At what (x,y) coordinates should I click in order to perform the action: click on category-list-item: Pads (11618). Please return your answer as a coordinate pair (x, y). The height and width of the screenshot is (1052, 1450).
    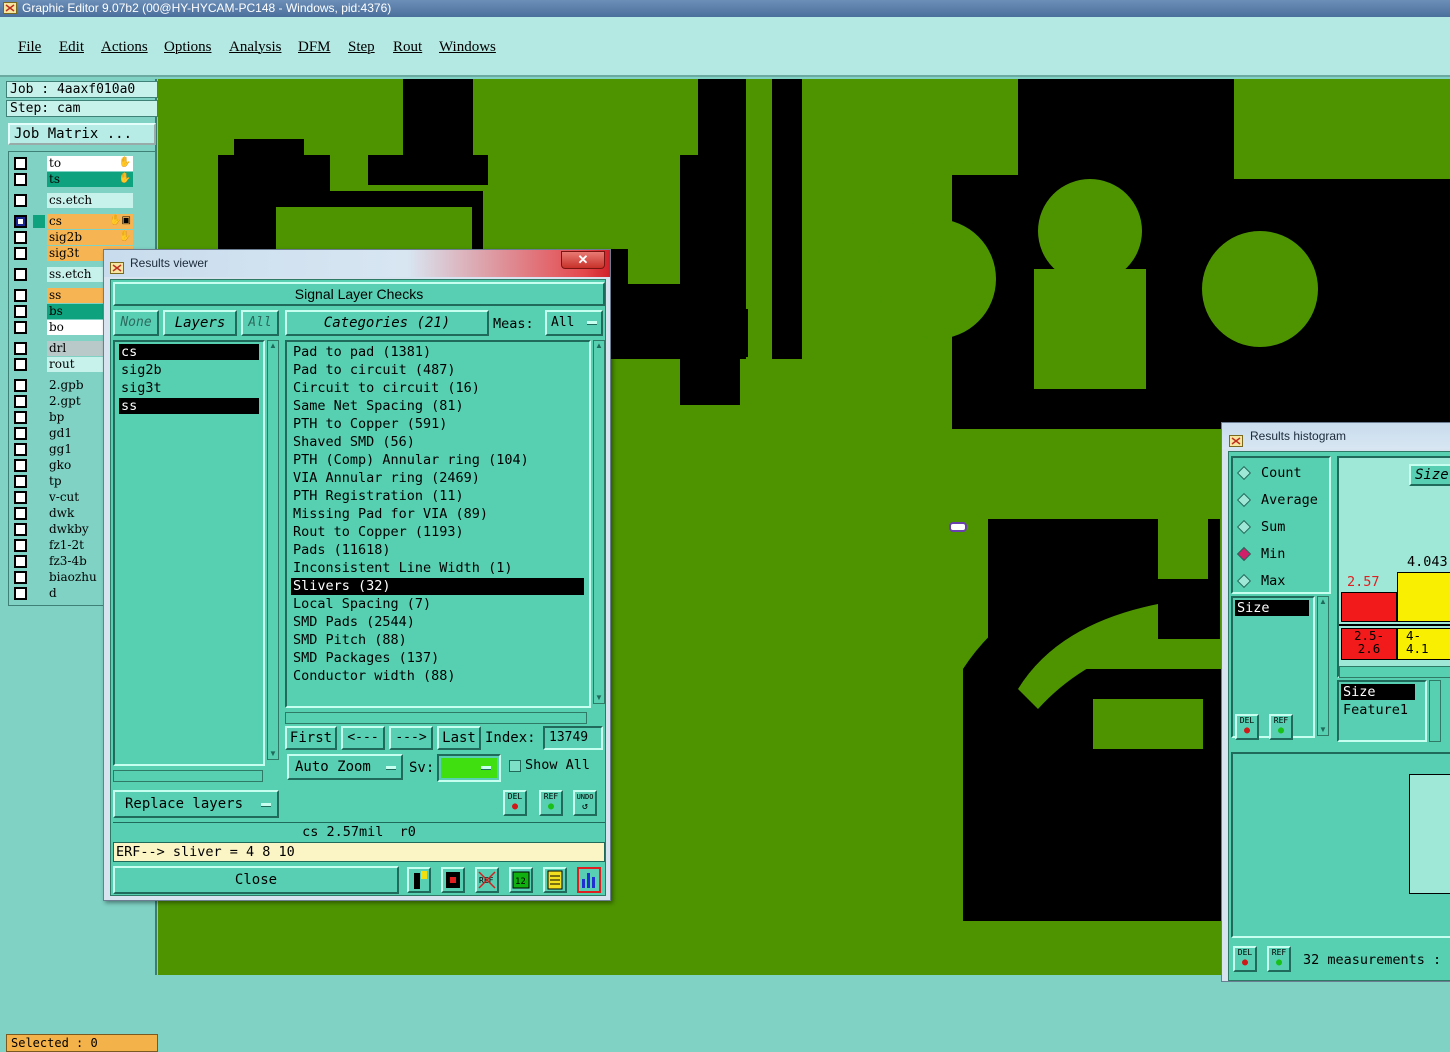
    Looking at the image, I should click on (437, 550).